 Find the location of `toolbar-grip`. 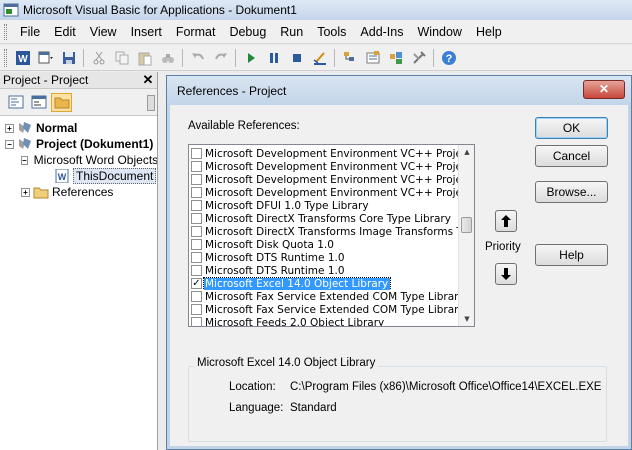

toolbar-grip is located at coordinates (5, 57).